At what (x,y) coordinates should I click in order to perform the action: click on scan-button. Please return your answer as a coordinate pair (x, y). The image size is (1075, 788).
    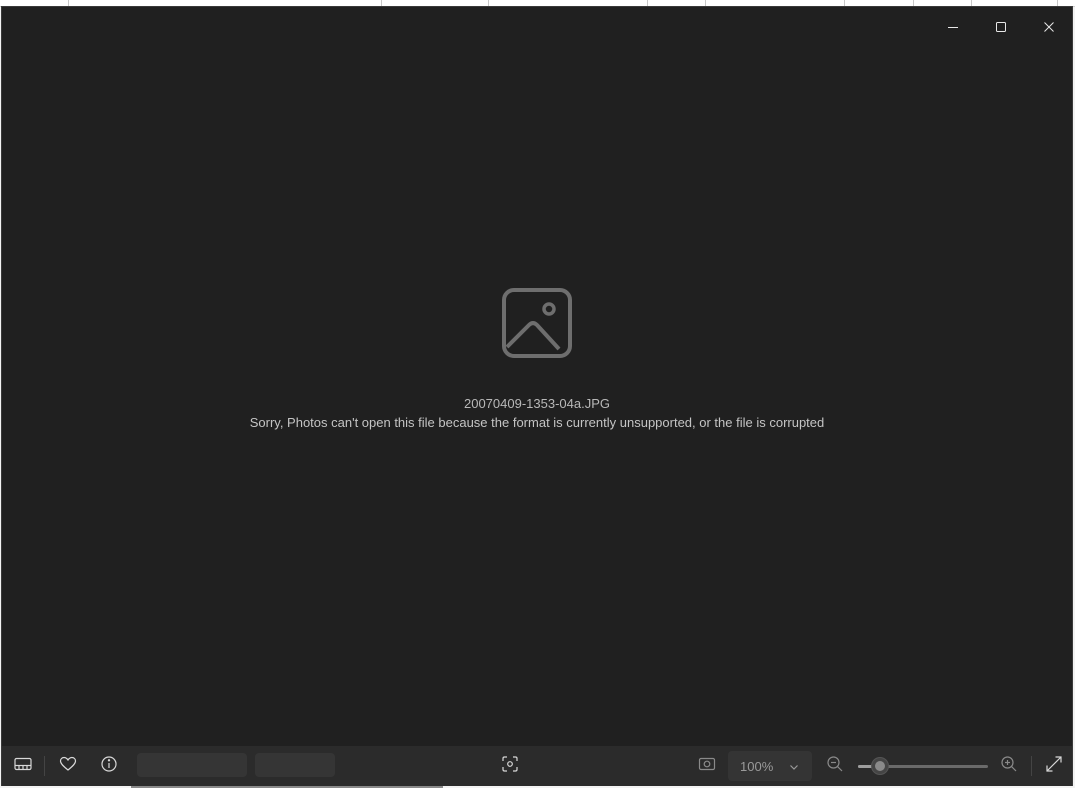
    Looking at the image, I should click on (510, 766).